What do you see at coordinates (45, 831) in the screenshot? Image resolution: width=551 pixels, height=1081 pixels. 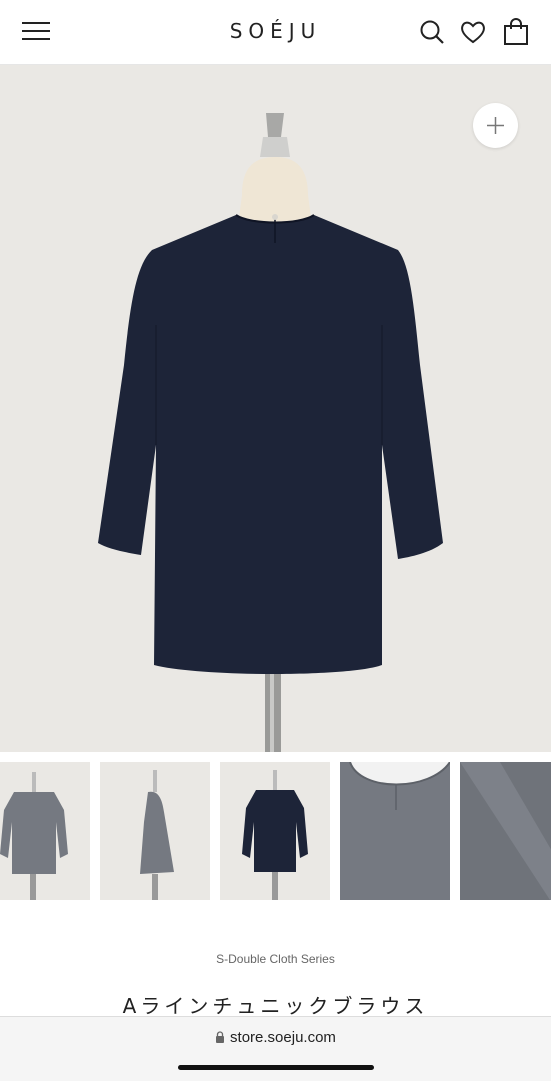 I see `thumbnail-front-gray` at bounding box center [45, 831].